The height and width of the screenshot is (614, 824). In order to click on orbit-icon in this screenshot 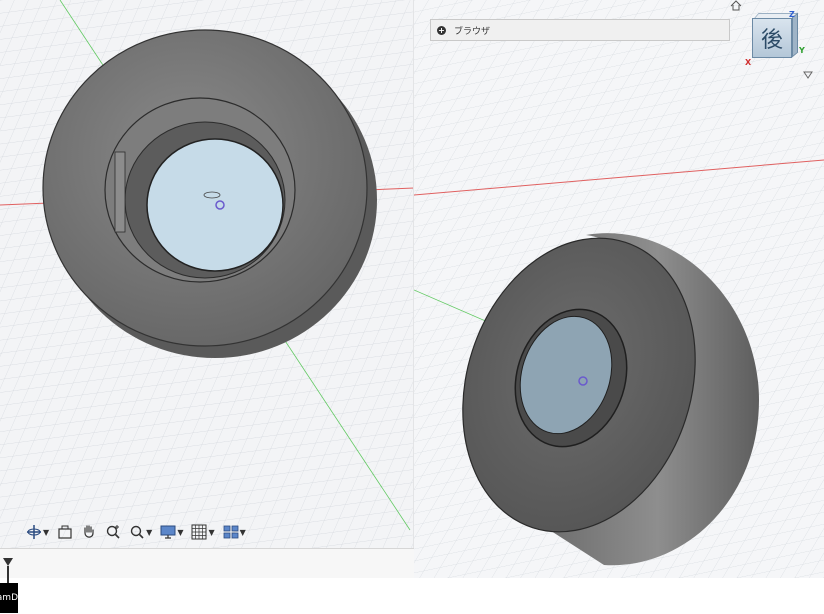, I will do `click(34, 532)`.